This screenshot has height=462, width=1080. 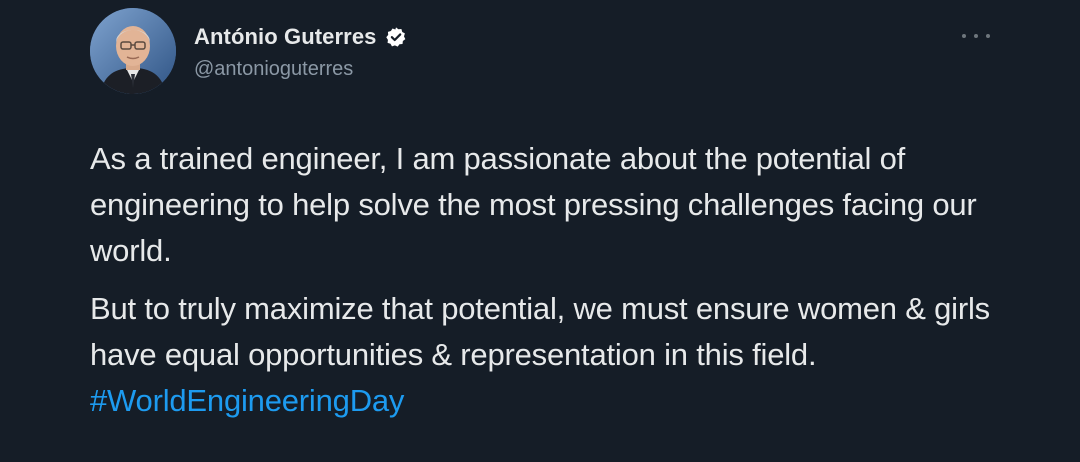 I want to click on hashtag-link: #WorldEngineeringDay, so click(x=247, y=400).